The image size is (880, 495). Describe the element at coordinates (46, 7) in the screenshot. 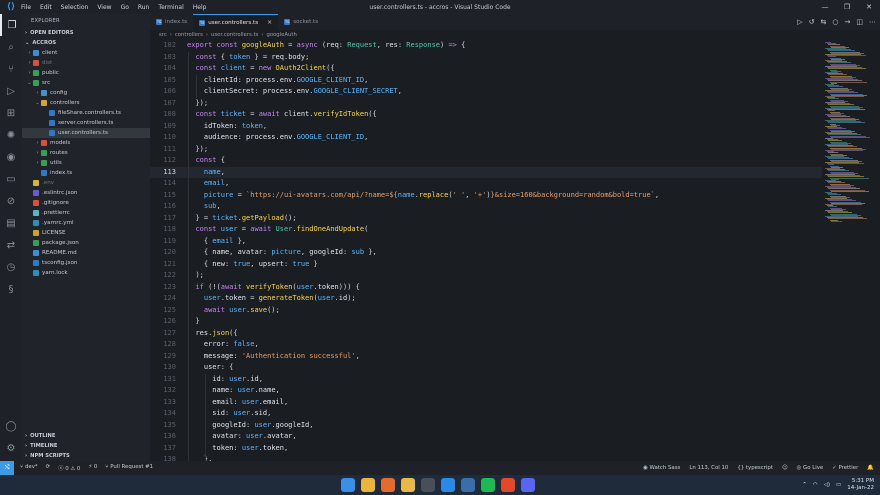

I see `menu-item-edit: Edit` at that location.